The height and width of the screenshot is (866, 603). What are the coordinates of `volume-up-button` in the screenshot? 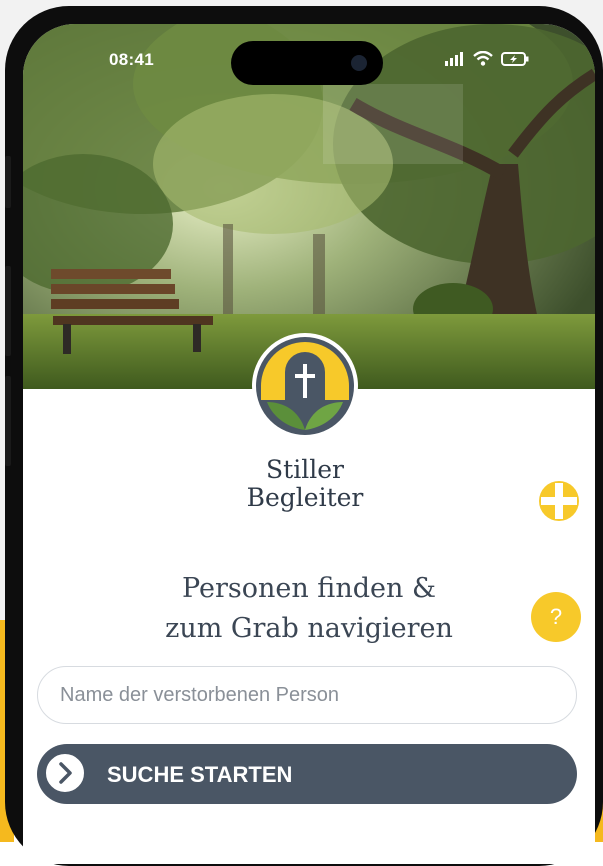 It's located at (8, 311).